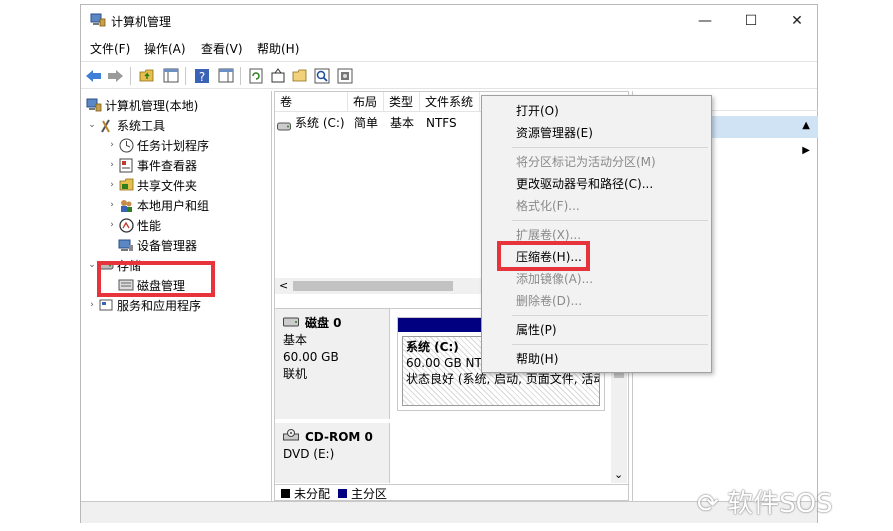 This screenshot has height=531, width=893. Describe the element at coordinates (141, 22) in the screenshot. I see `window-title: 计算机管理` at that location.